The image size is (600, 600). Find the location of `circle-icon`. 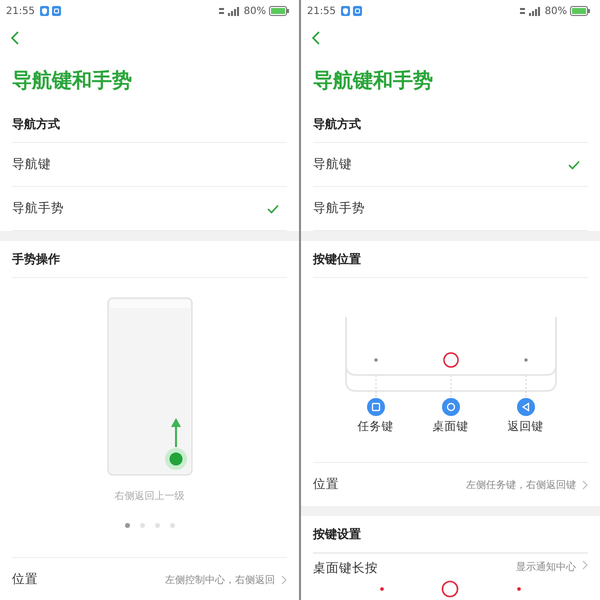

circle-icon is located at coordinates (451, 407).